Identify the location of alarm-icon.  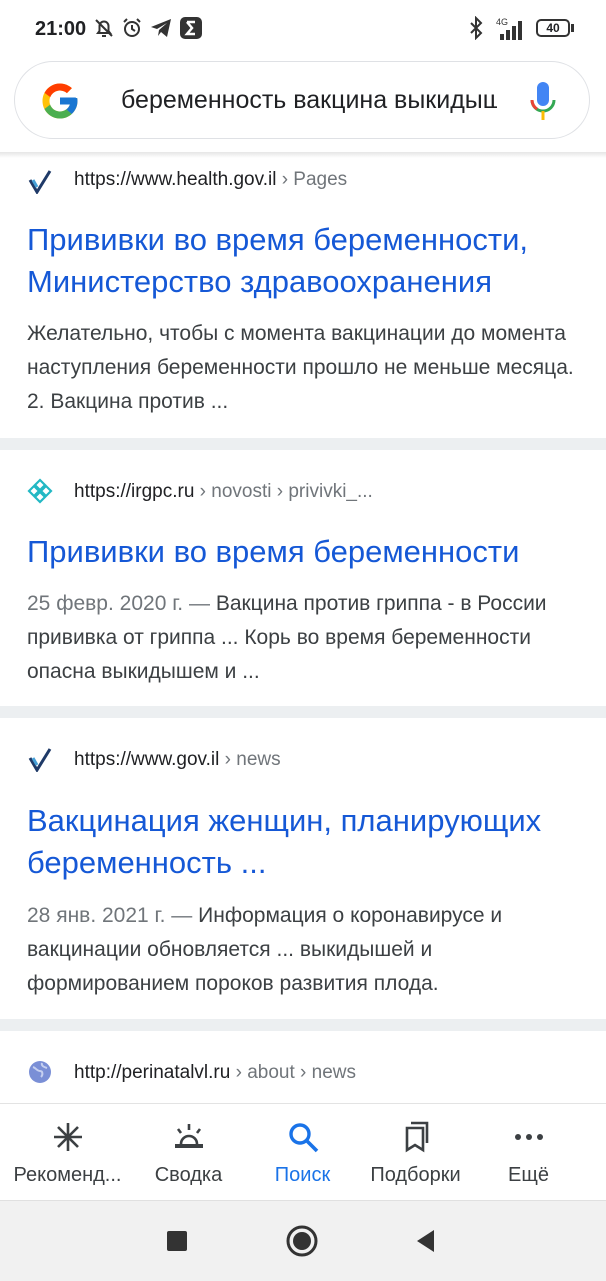
(132, 27).